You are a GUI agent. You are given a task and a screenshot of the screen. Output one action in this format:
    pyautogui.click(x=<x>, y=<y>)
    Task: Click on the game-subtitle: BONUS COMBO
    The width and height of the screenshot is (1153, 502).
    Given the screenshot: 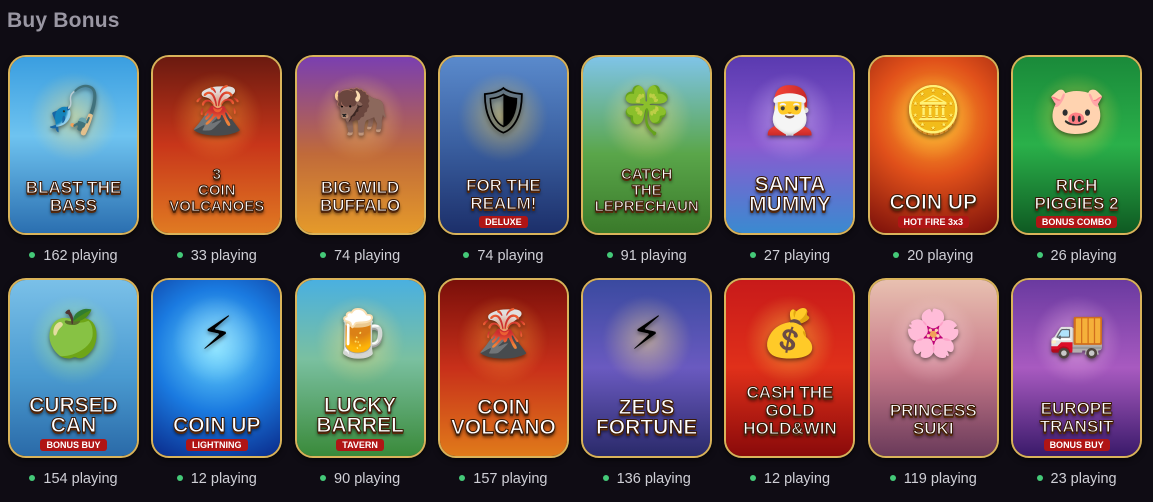 What is the action you would take?
    pyautogui.click(x=1076, y=222)
    